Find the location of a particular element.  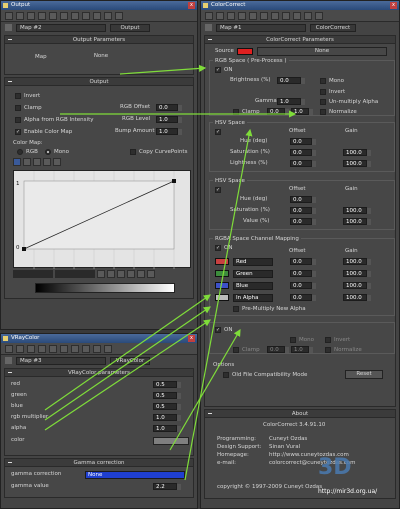

curve-graph: 1 0 is located at coordinates (102, 219).